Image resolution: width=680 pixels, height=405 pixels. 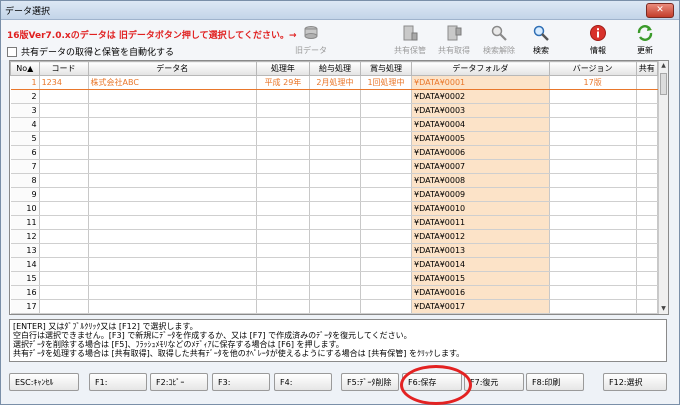 What do you see at coordinates (311, 41) in the screenshot?
I see `old-data-button: 旧データ` at bounding box center [311, 41].